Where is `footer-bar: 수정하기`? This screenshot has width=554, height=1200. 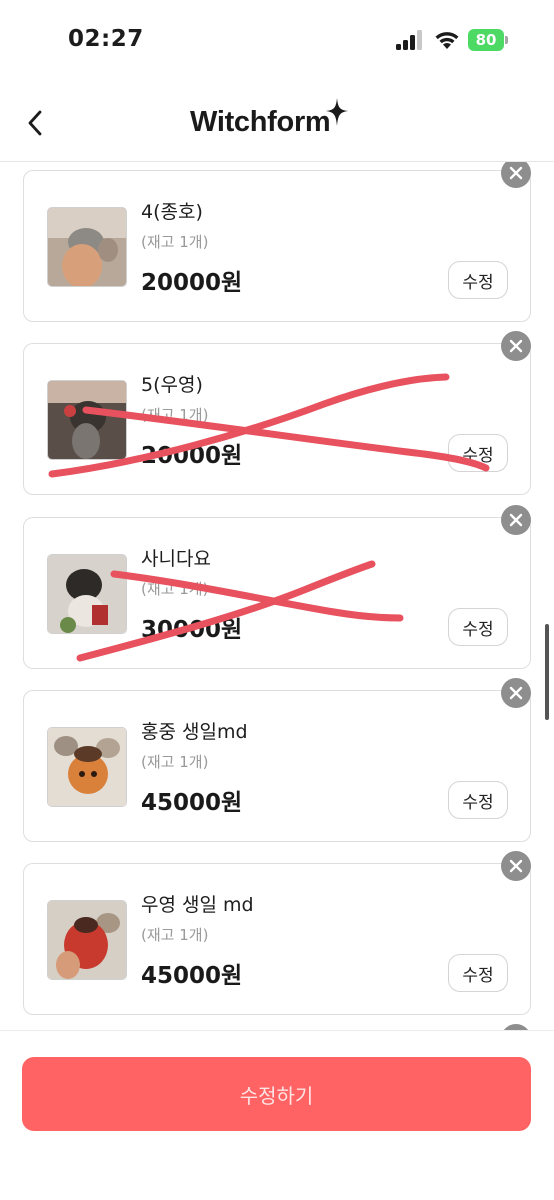 footer-bar: 수정하기 is located at coordinates (277, 1115).